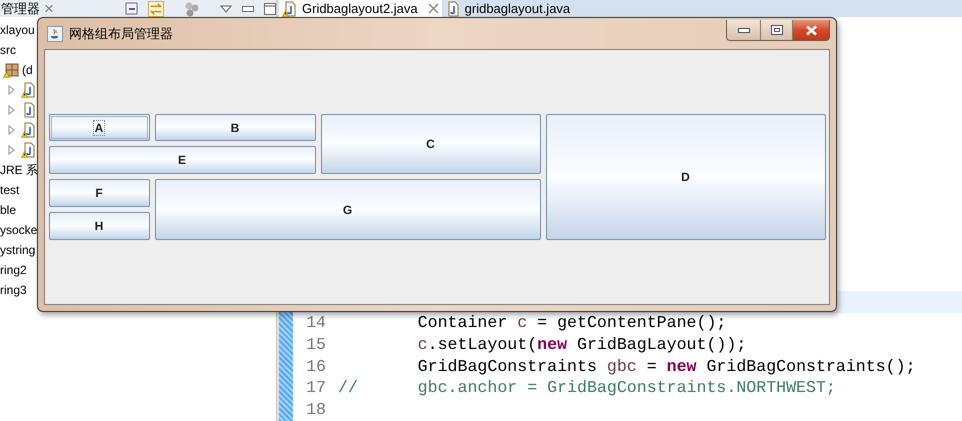 The image size is (962, 421). I want to click on grid-button: E, so click(182, 160).